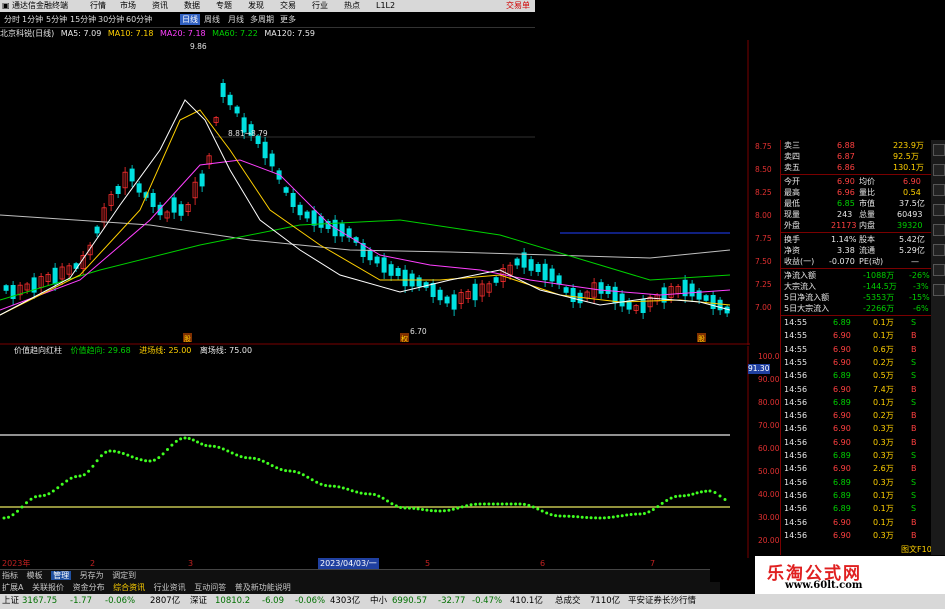 The width and height of the screenshot is (945, 609). What do you see at coordinates (56, 19) in the screenshot?
I see `period-2: 5分钟` at bounding box center [56, 19].